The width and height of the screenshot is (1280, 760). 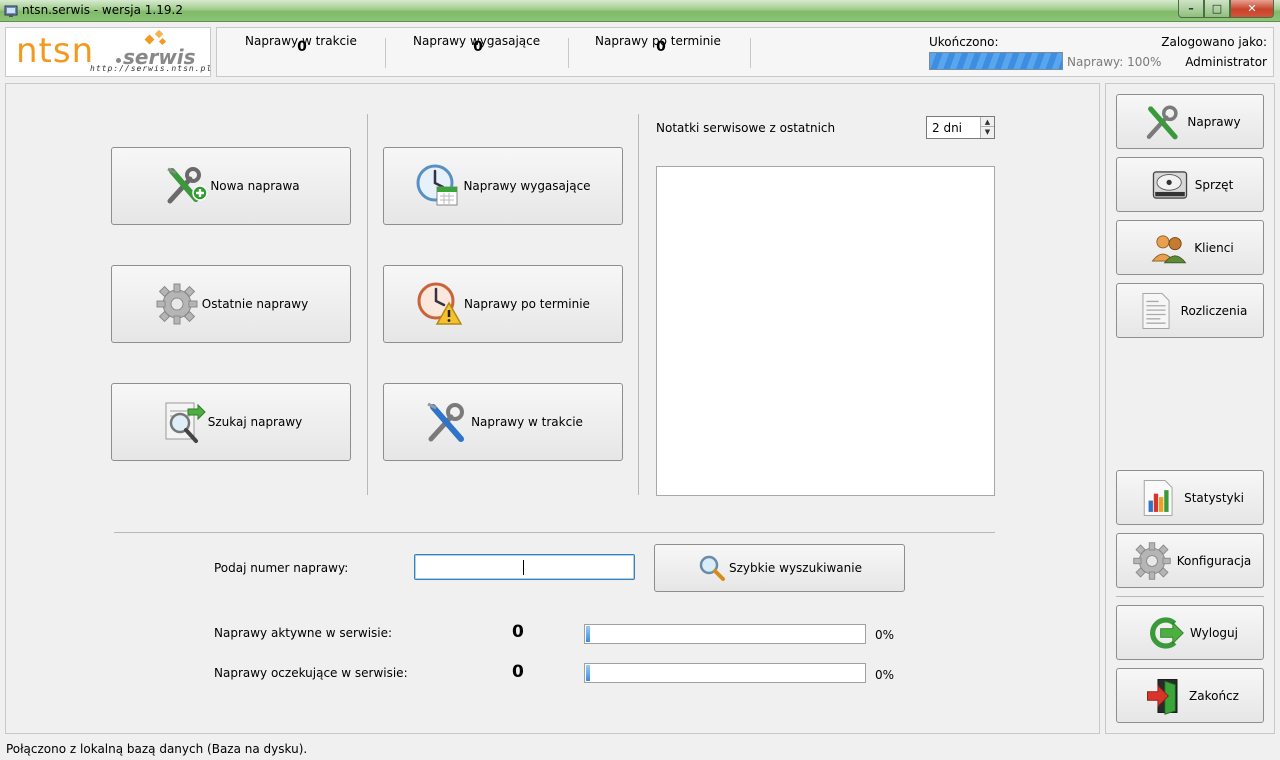 I want to click on window-title: ntsn.serwis - wersja 1.19.2, so click(x=102, y=10).